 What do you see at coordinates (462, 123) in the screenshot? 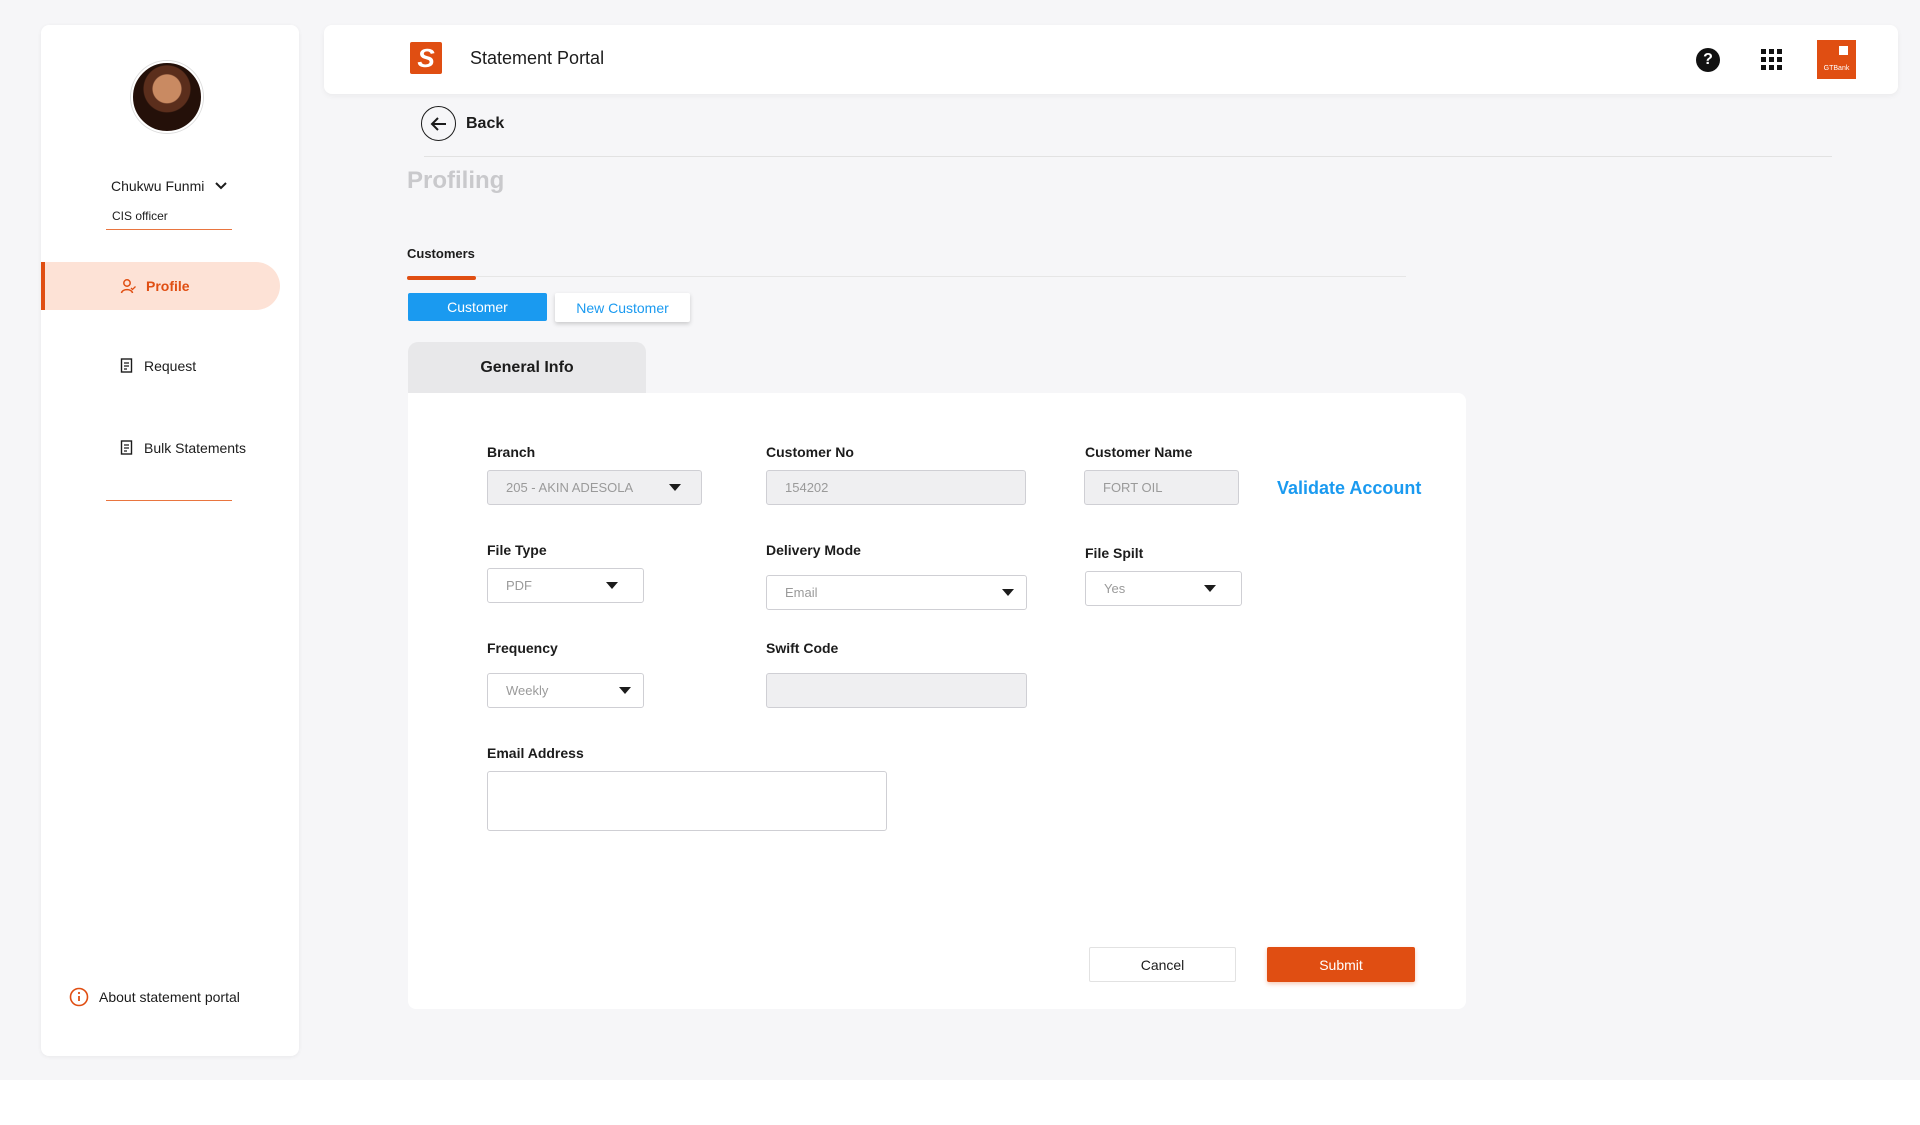
I see `back-button: Back` at bounding box center [462, 123].